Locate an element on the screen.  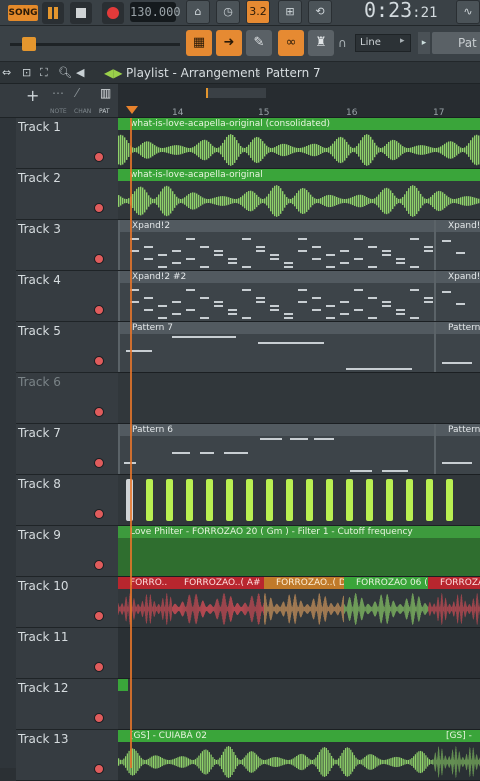
track-lane: Pattern 7Pattern is located at coordinates (299, 347).